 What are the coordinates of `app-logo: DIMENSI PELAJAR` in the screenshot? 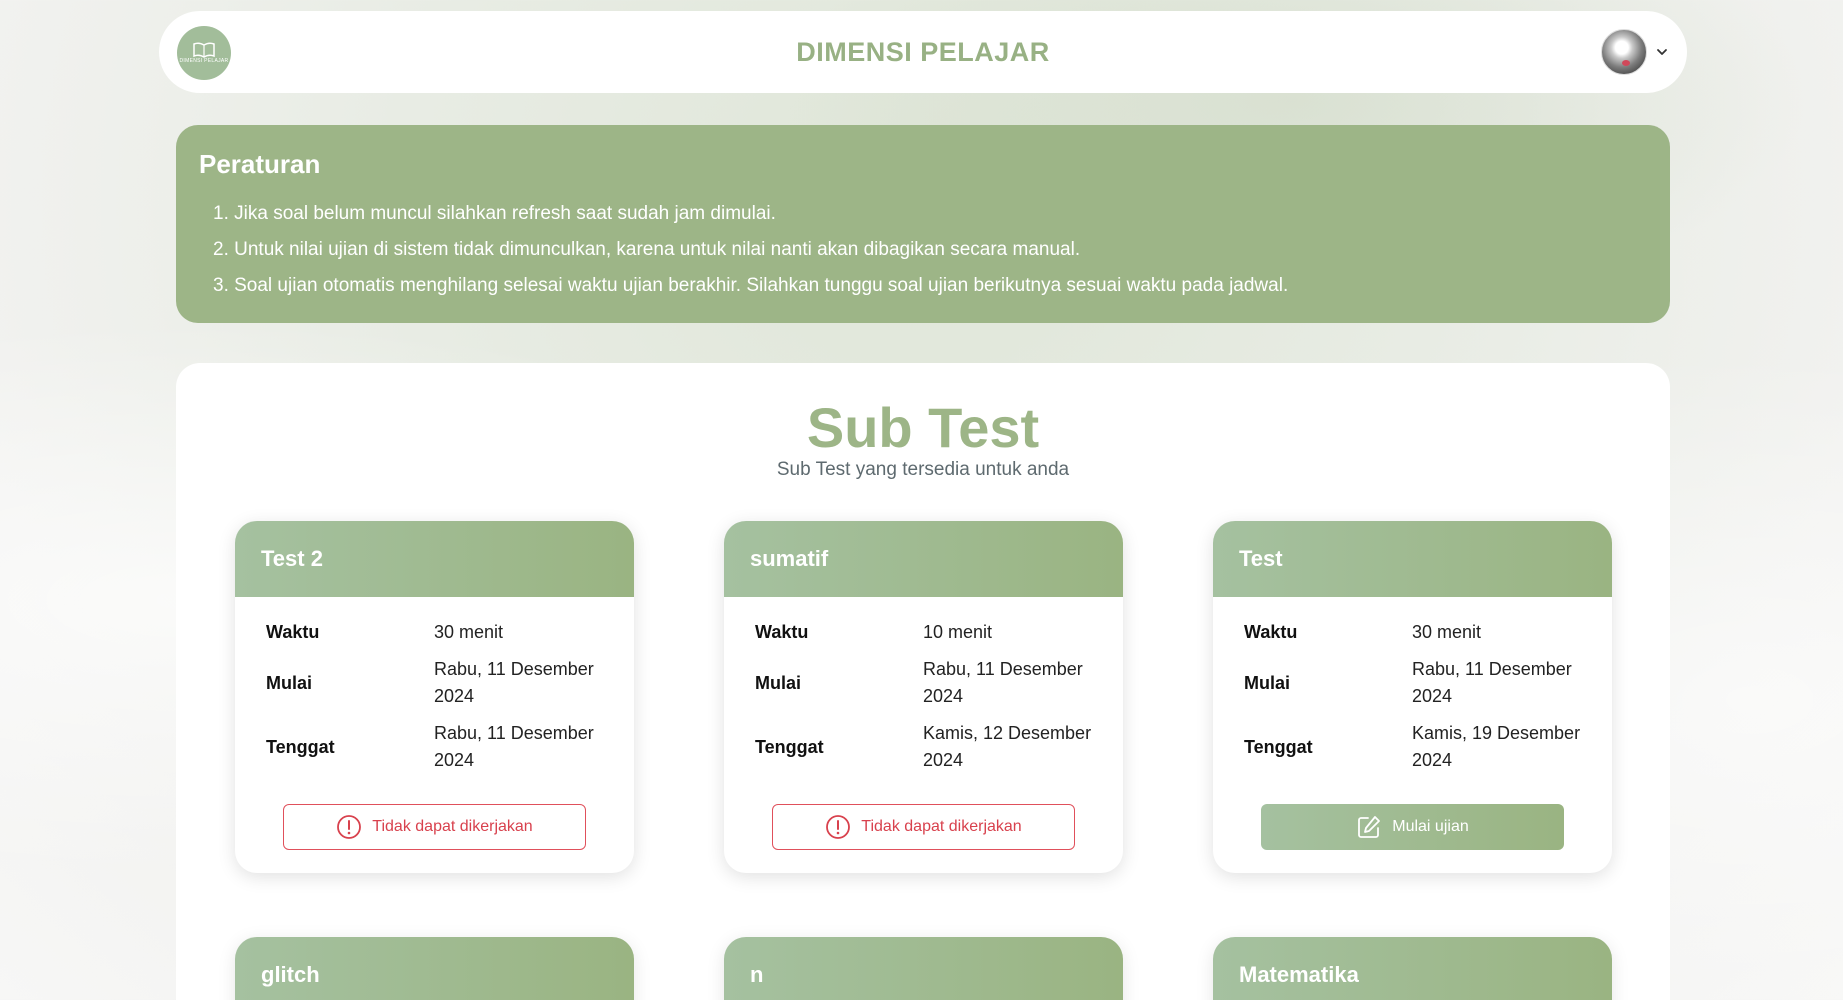 It's located at (204, 53).